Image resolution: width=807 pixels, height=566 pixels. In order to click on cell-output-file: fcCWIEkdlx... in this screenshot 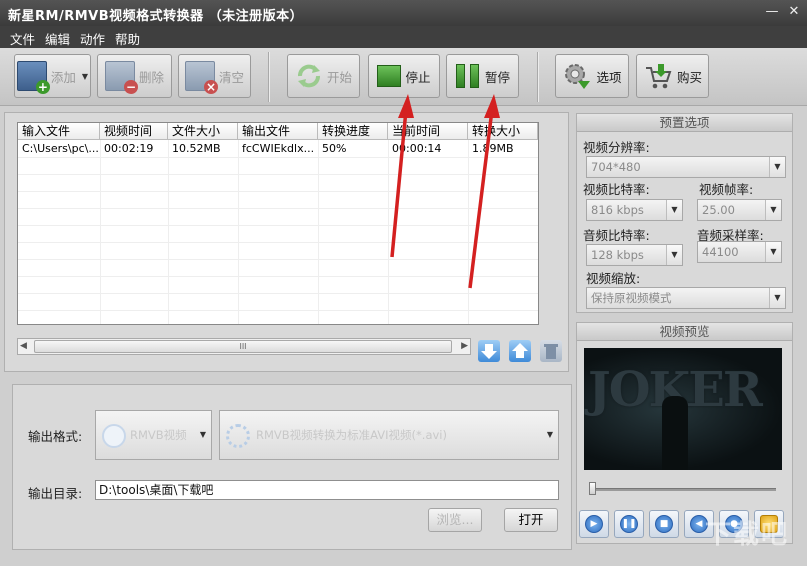, I will do `click(278, 148)`.